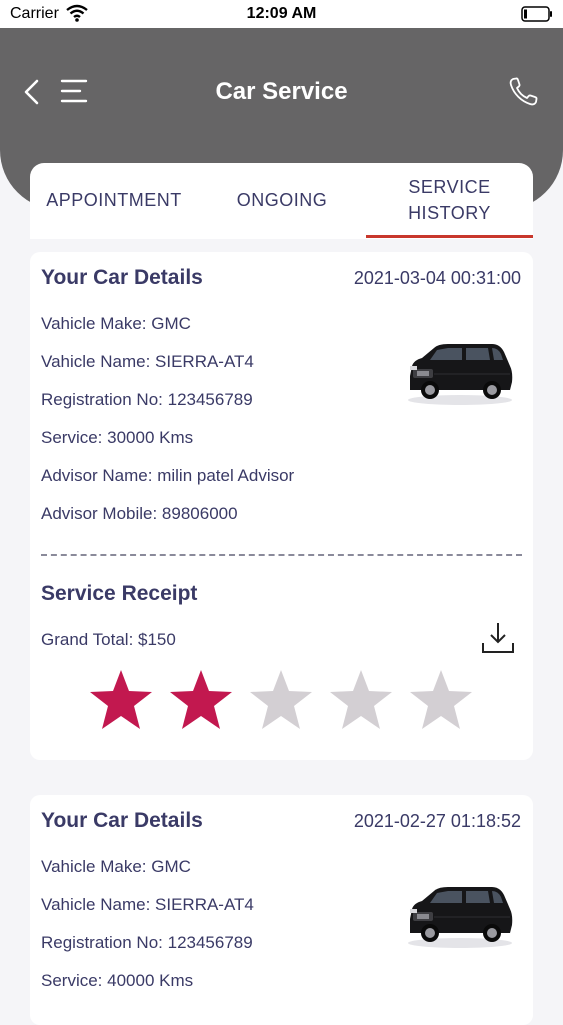 The height and width of the screenshot is (1025, 563). I want to click on tab-appointment-label: APPOINTMENT, so click(114, 200).